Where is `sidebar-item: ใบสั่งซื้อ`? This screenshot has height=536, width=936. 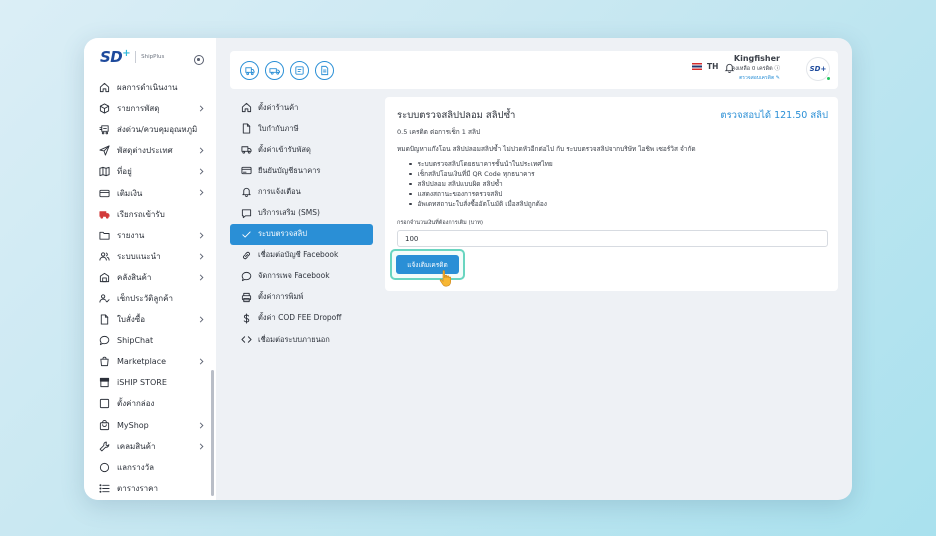 sidebar-item: ใบสั่งซื้อ is located at coordinates (150, 319).